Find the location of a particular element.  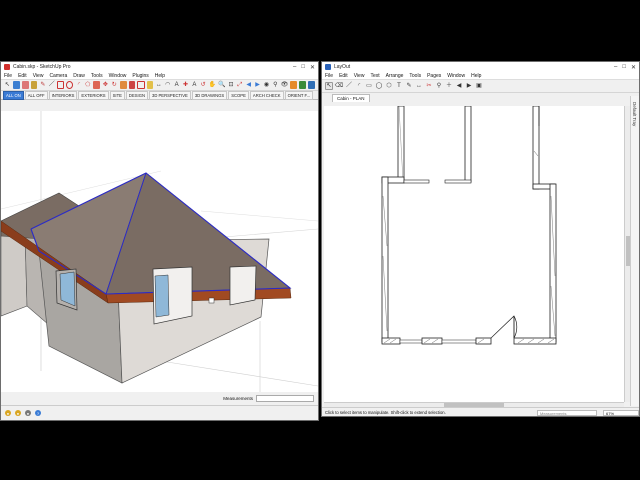

zoom-tool-icon: 🔍 is located at coordinates (221, 85).